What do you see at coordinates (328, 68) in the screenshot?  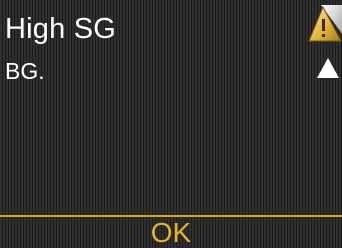 I see `scroll-up-arrow-icon` at bounding box center [328, 68].